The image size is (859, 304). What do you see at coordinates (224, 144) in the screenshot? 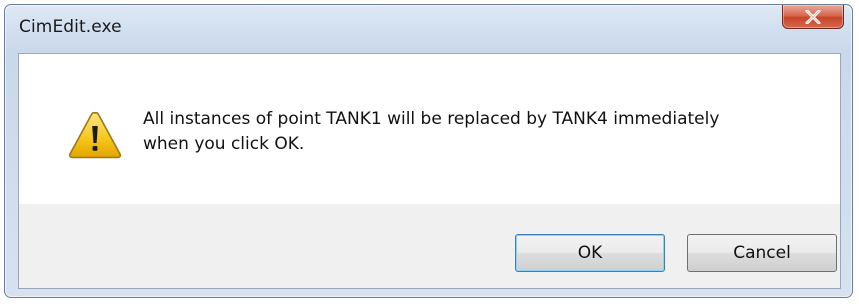
I see `message-line-2: when you click OK.` at bounding box center [224, 144].